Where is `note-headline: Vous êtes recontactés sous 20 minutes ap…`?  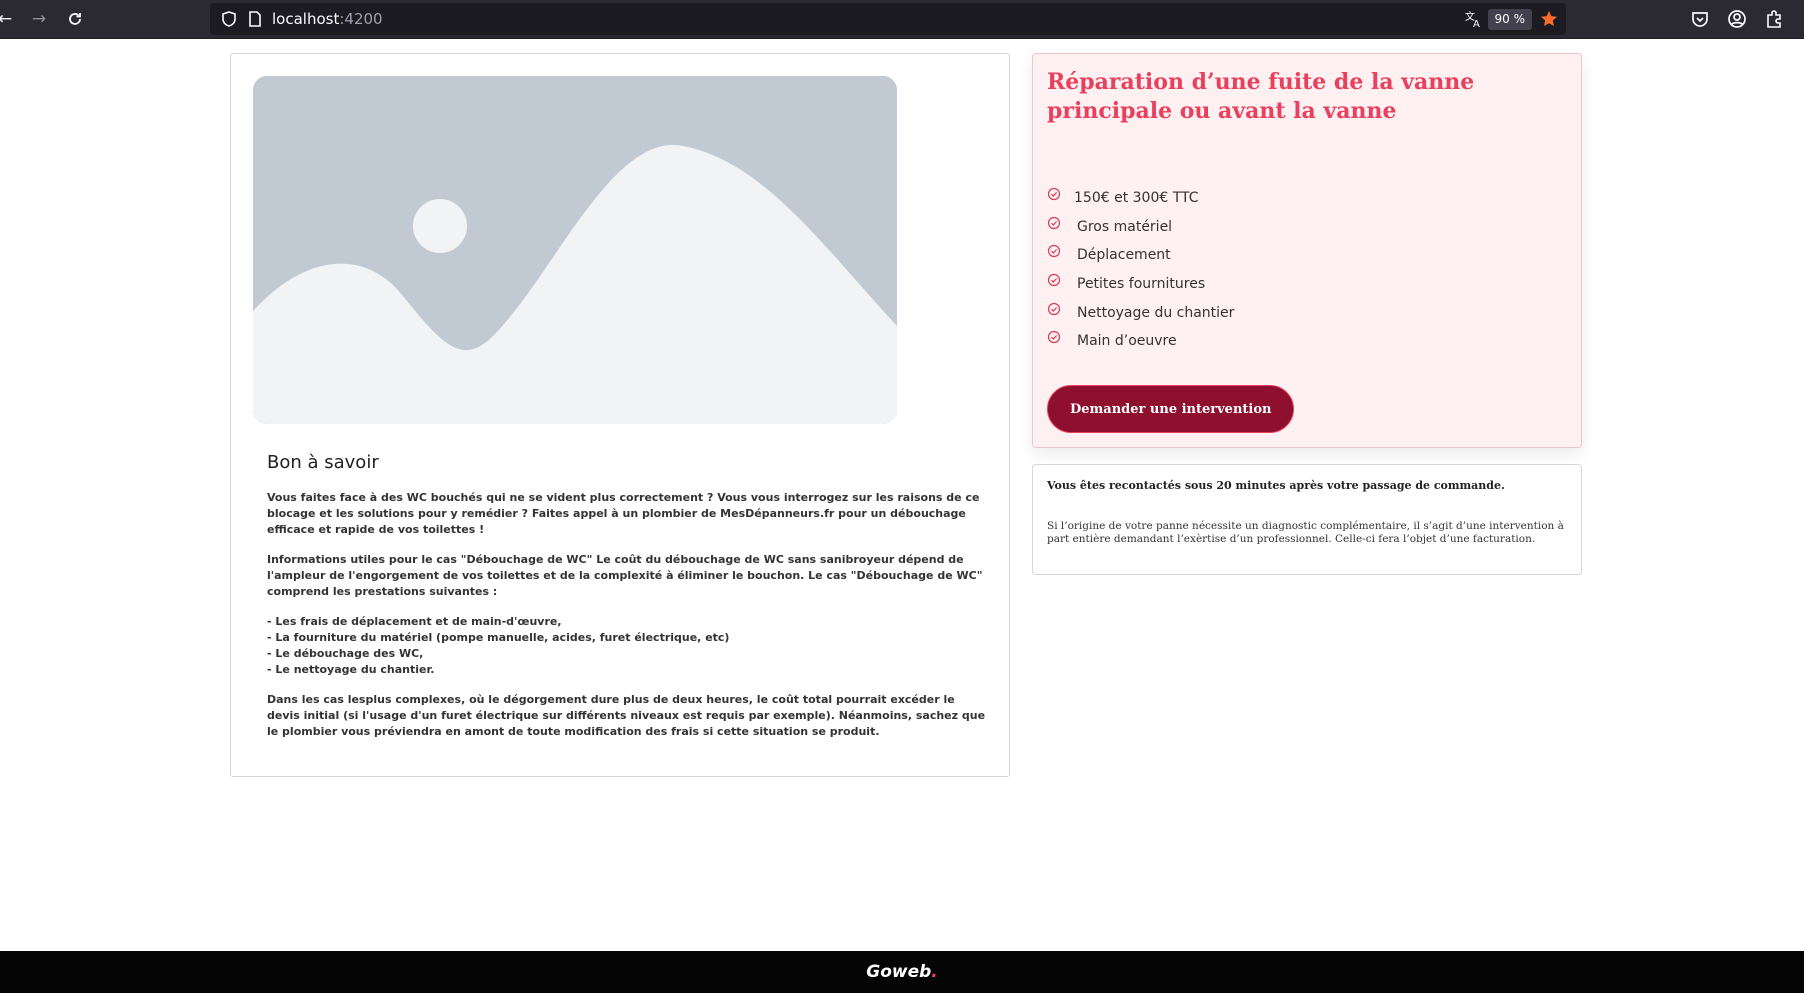
note-headline: Vous êtes recontactés sous 20 minutes ap… is located at coordinates (1276, 485).